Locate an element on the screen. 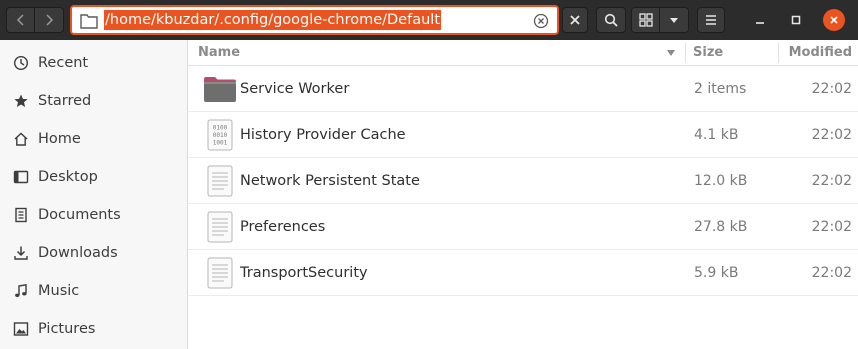 This screenshot has height=349, width=858. svg-text: 0100 is located at coordinates (220, 128).